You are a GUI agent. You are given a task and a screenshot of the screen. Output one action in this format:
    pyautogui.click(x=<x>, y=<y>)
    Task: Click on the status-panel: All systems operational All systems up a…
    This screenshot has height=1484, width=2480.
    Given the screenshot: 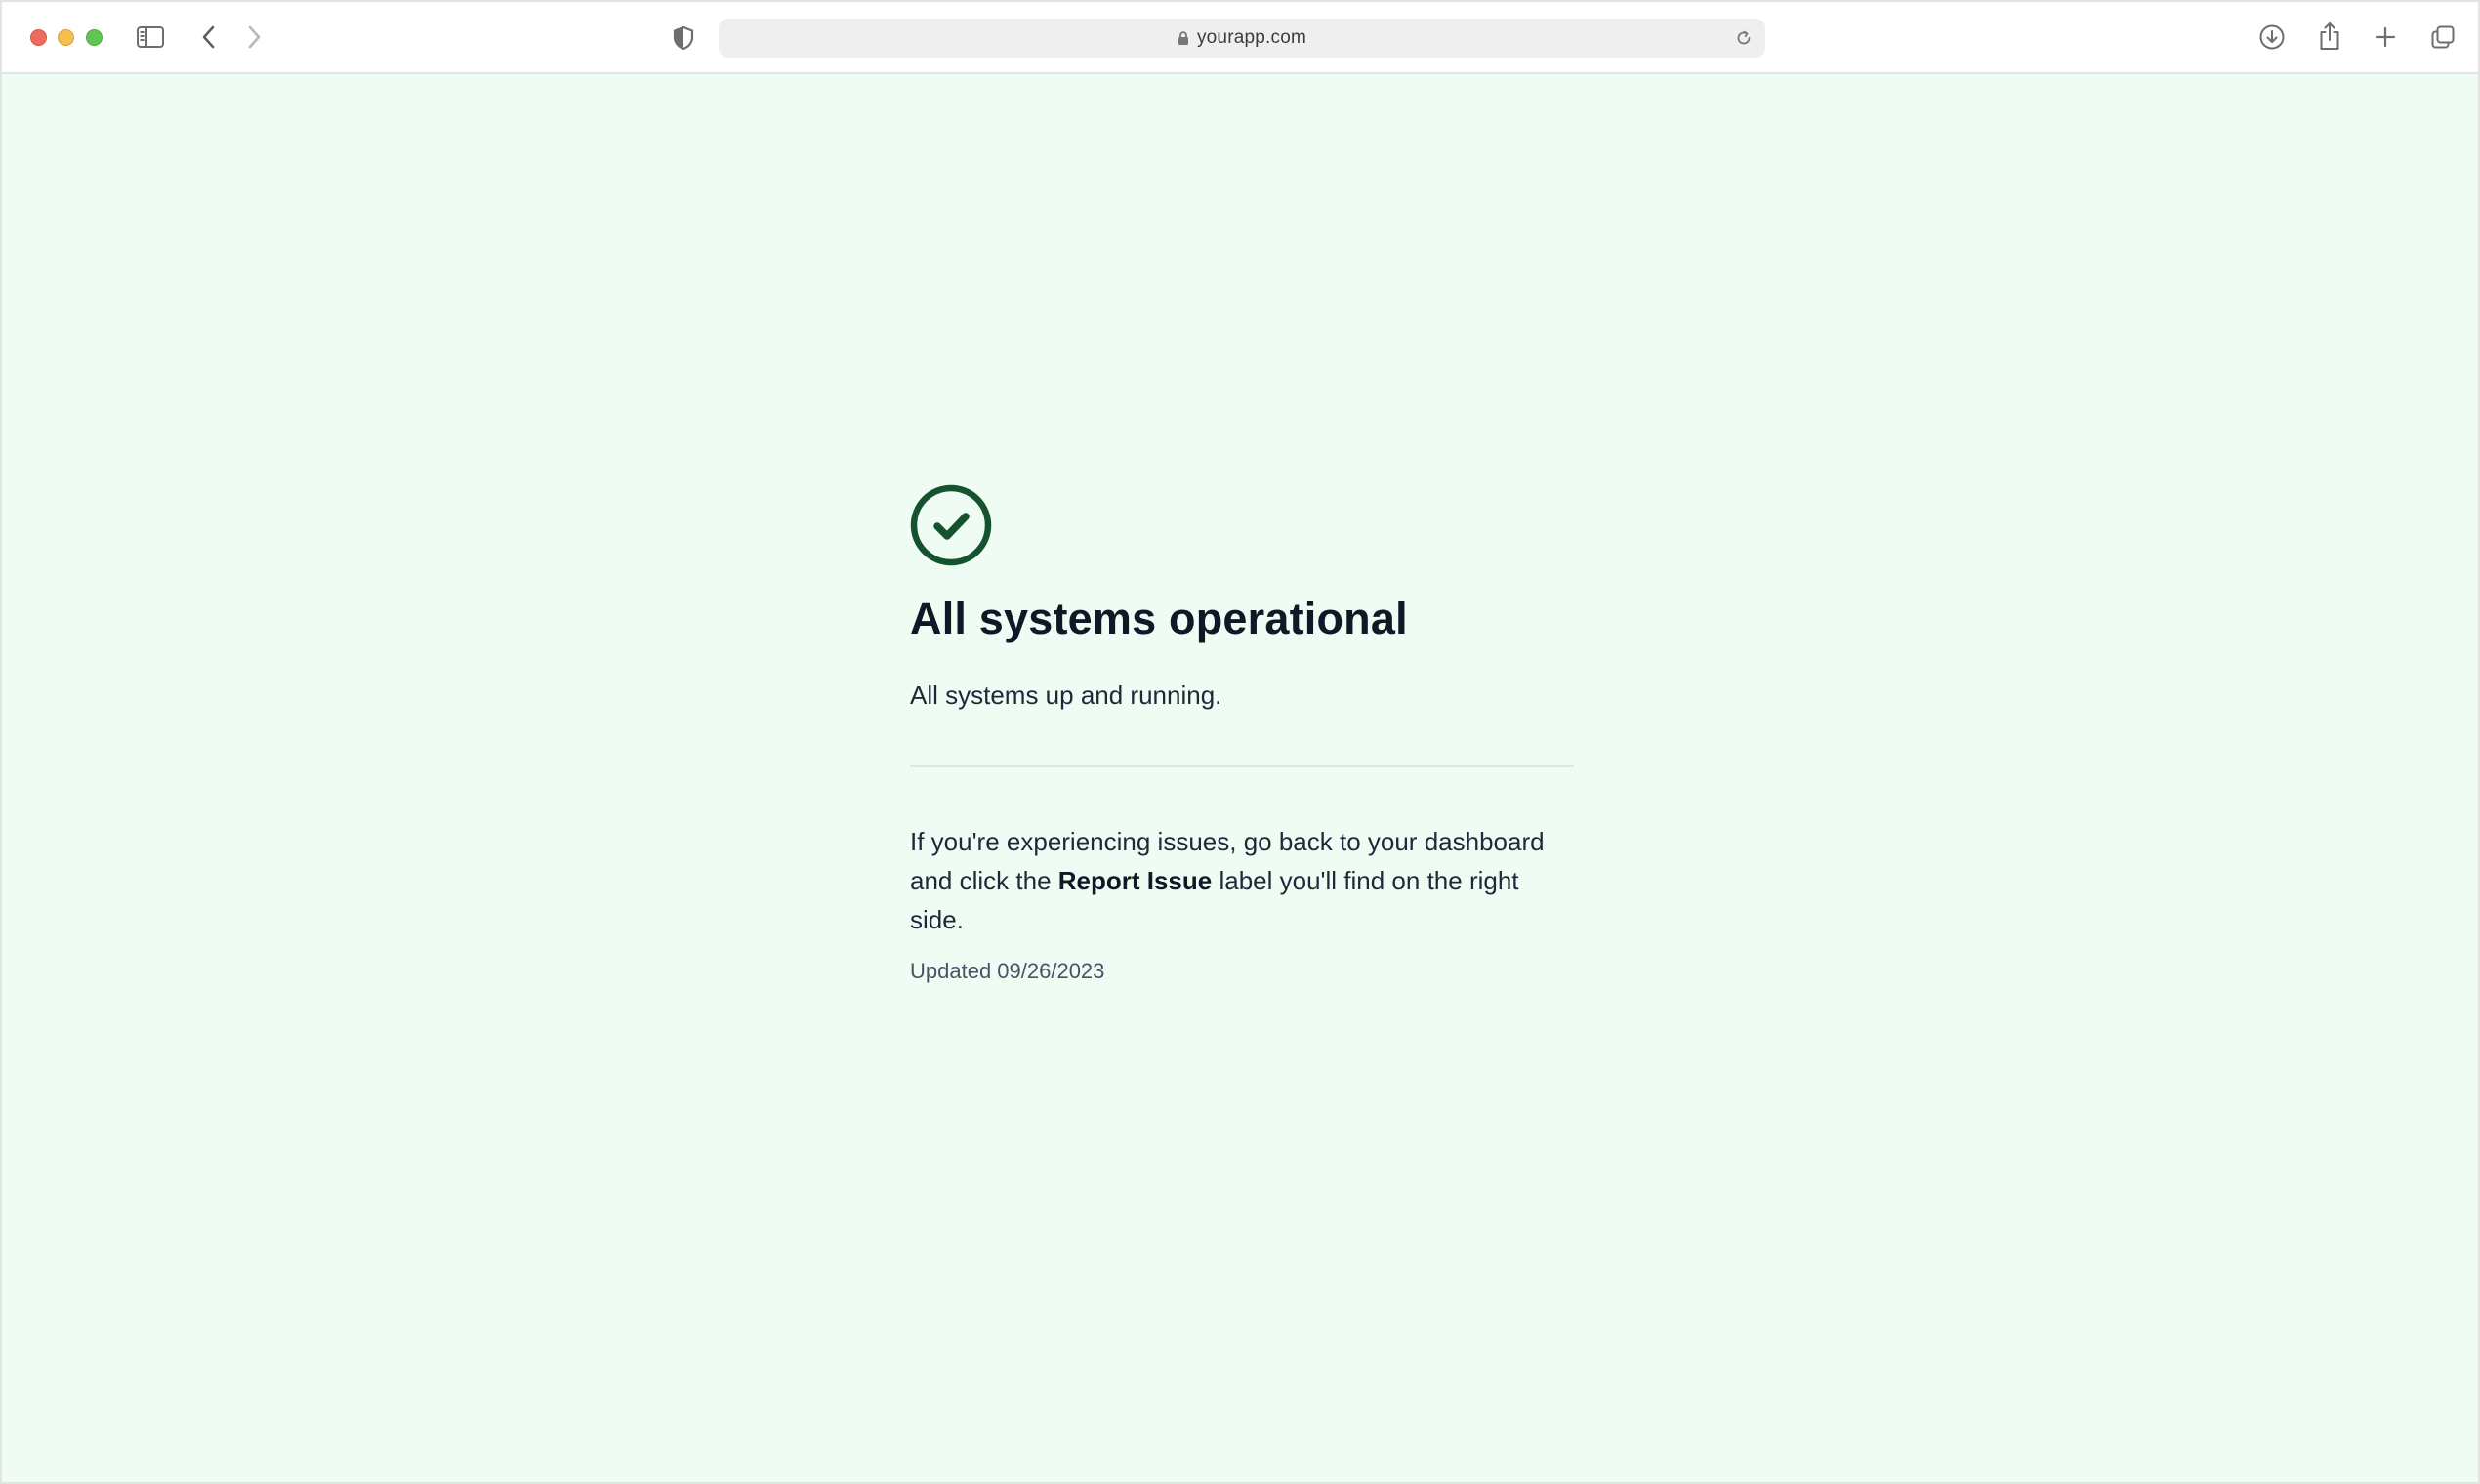 What is the action you would take?
    pyautogui.click(x=1242, y=734)
    